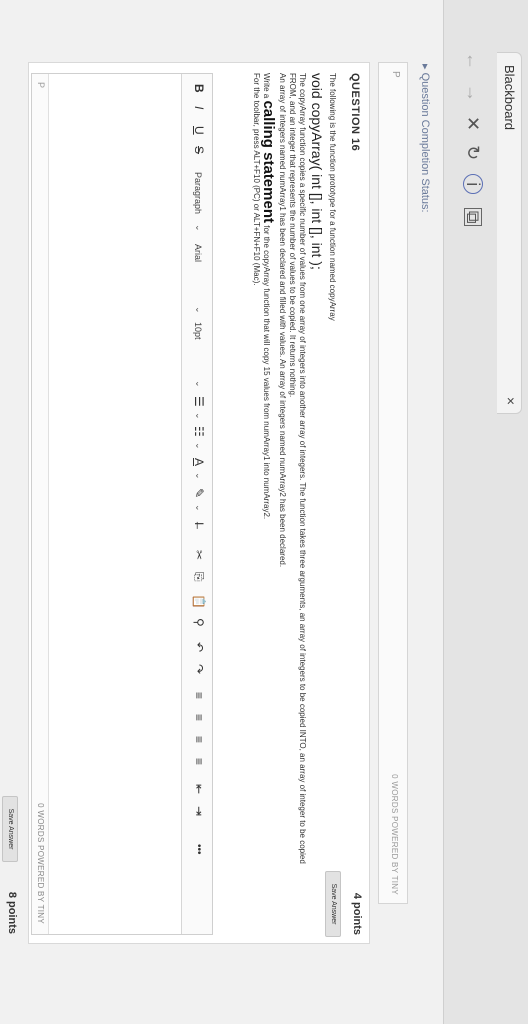 This screenshot has width=528, height=1024. Describe the element at coordinates (199, 669) in the screenshot. I see `redo-icon: ↷` at that location.